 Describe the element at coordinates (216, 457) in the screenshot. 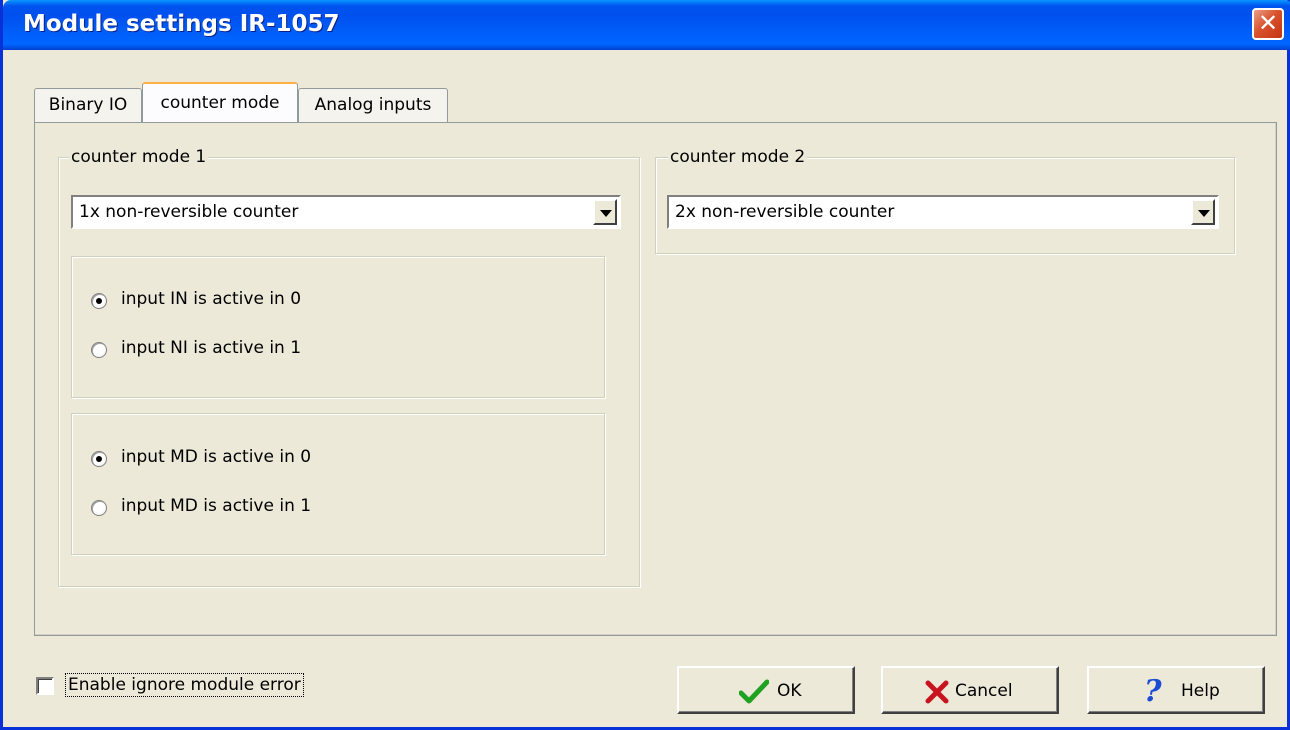

I see `radio-label: input MD is active in 0` at that location.